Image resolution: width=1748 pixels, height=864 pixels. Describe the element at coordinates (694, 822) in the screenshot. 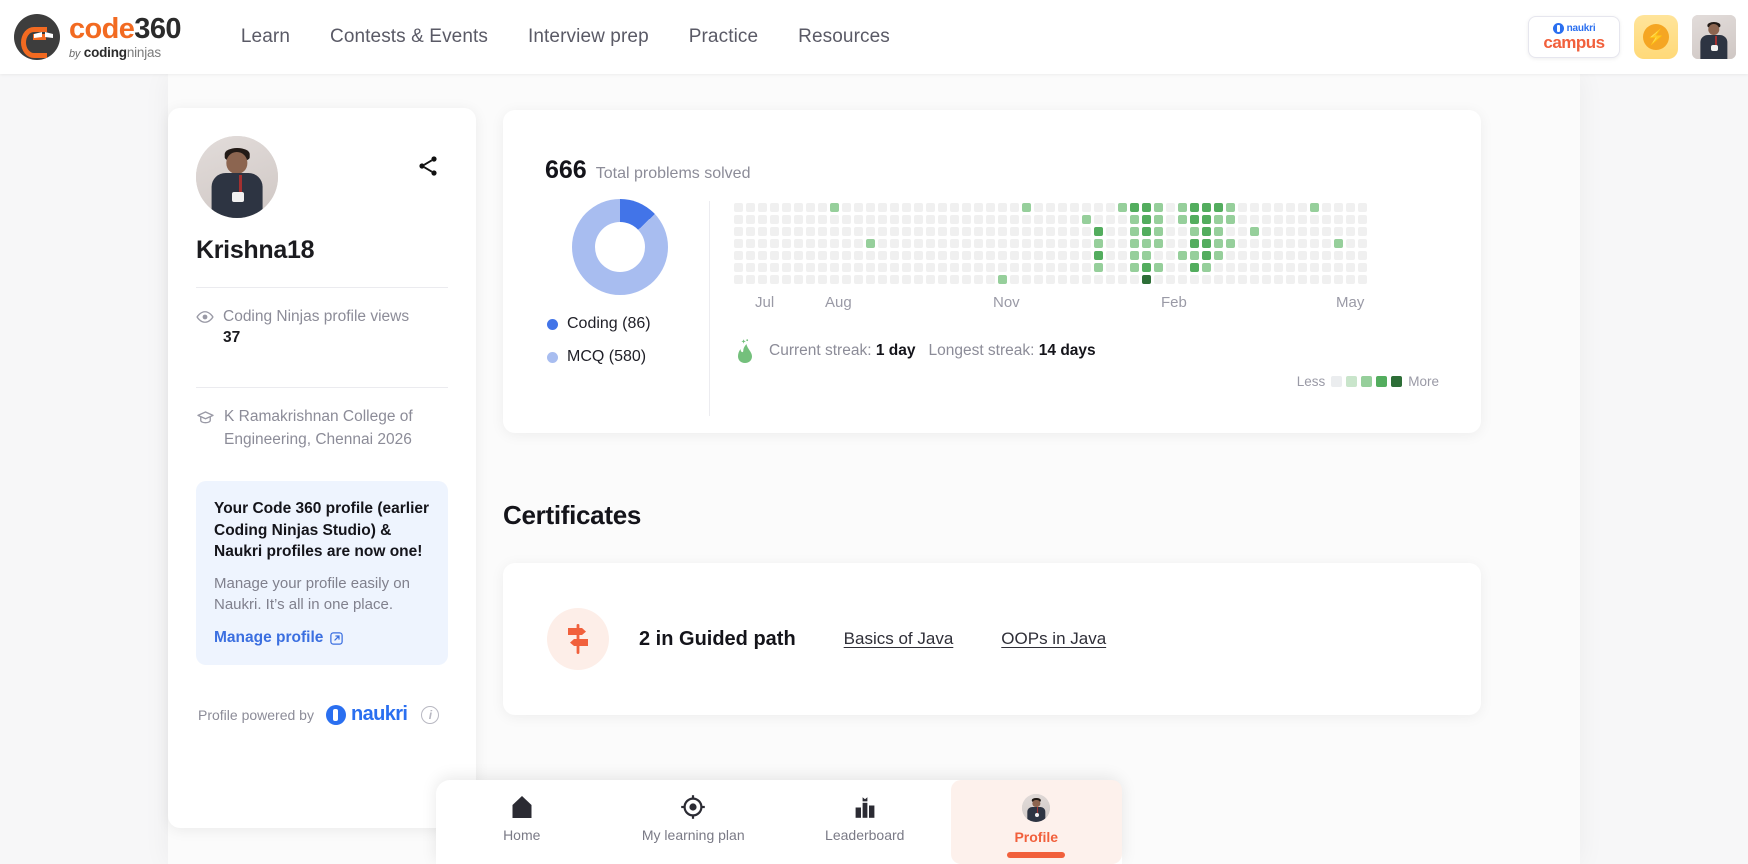

I see `bottom-nav-item-my-learning-plan: My learning plan` at that location.